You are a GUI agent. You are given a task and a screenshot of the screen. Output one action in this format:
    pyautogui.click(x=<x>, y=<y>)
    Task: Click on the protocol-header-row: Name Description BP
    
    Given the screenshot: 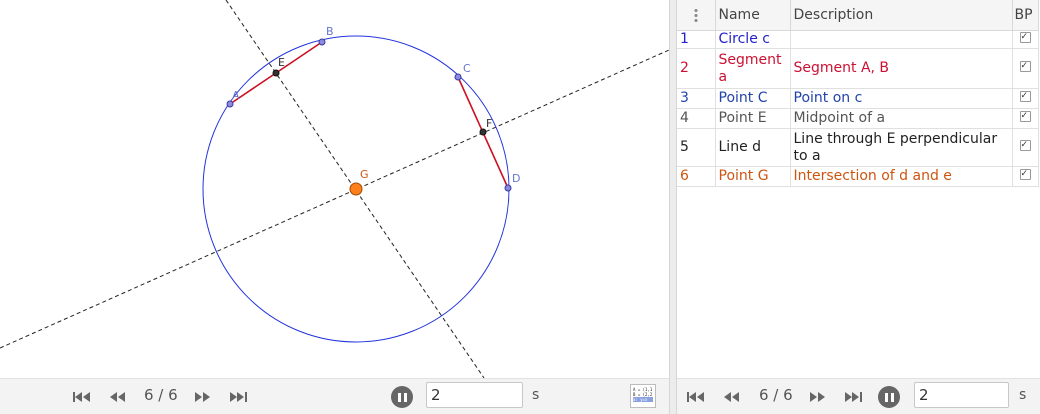 What is the action you would take?
    pyautogui.click(x=858, y=15)
    